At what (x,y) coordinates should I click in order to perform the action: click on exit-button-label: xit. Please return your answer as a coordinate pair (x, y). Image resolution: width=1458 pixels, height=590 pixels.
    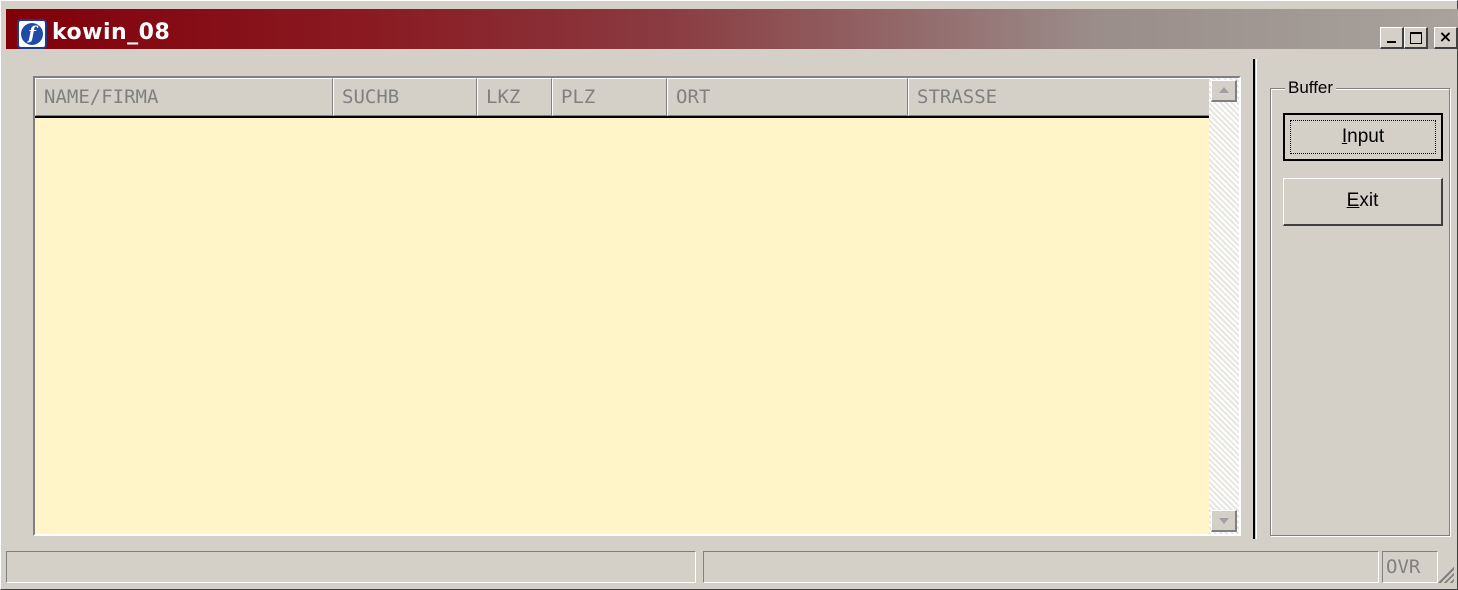
    Looking at the image, I should click on (1369, 200).